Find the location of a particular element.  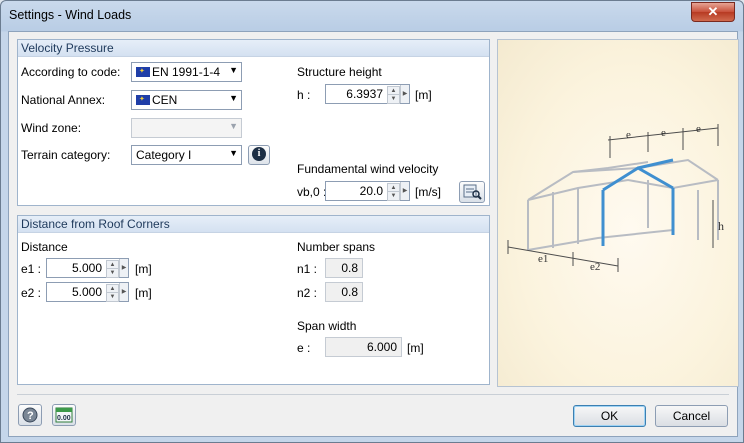

span-width-unit: [m] is located at coordinates (415, 348).